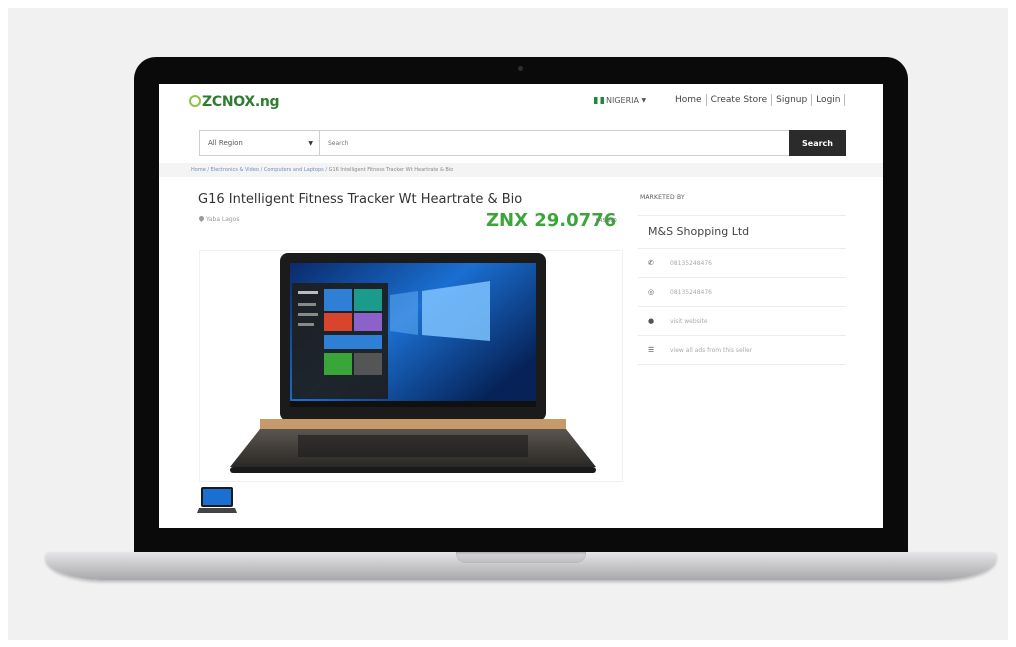 The image size is (1016, 647). What do you see at coordinates (689, 100) in the screenshot?
I see `nav-home: Home` at bounding box center [689, 100].